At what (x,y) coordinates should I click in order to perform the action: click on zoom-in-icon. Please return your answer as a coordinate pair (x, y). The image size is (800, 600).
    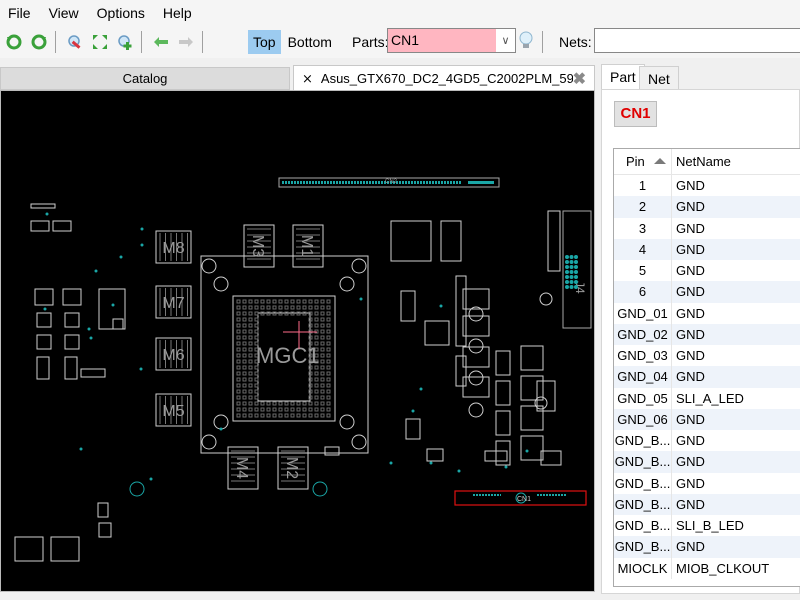
    Looking at the image, I should click on (125, 42).